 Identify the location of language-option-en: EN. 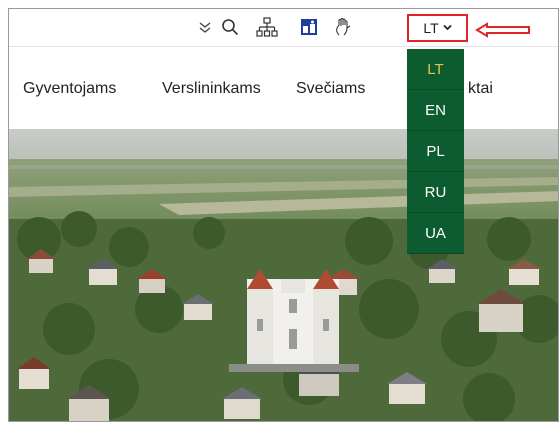
(435, 110).